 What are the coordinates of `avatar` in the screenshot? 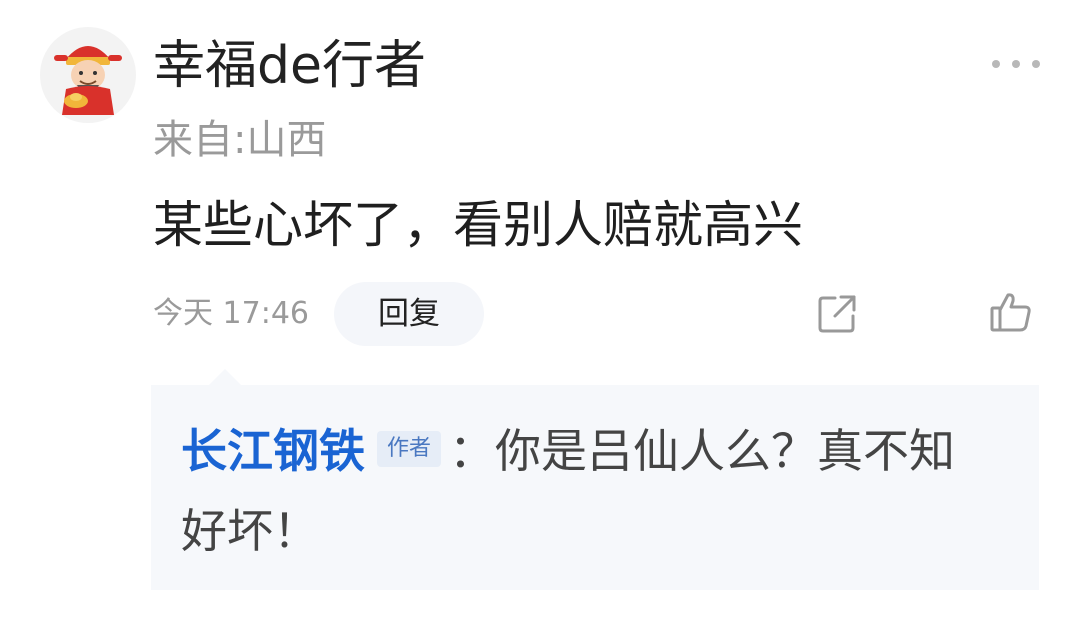 It's located at (88, 75).